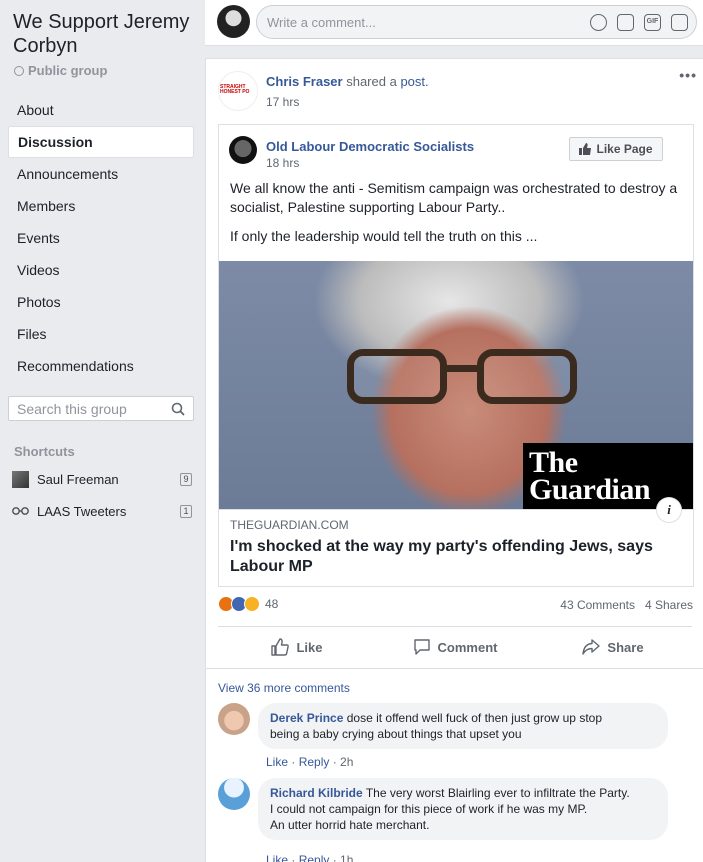  What do you see at coordinates (284, 688) in the screenshot?
I see `view-more-comments-link: View 36 more comments` at bounding box center [284, 688].